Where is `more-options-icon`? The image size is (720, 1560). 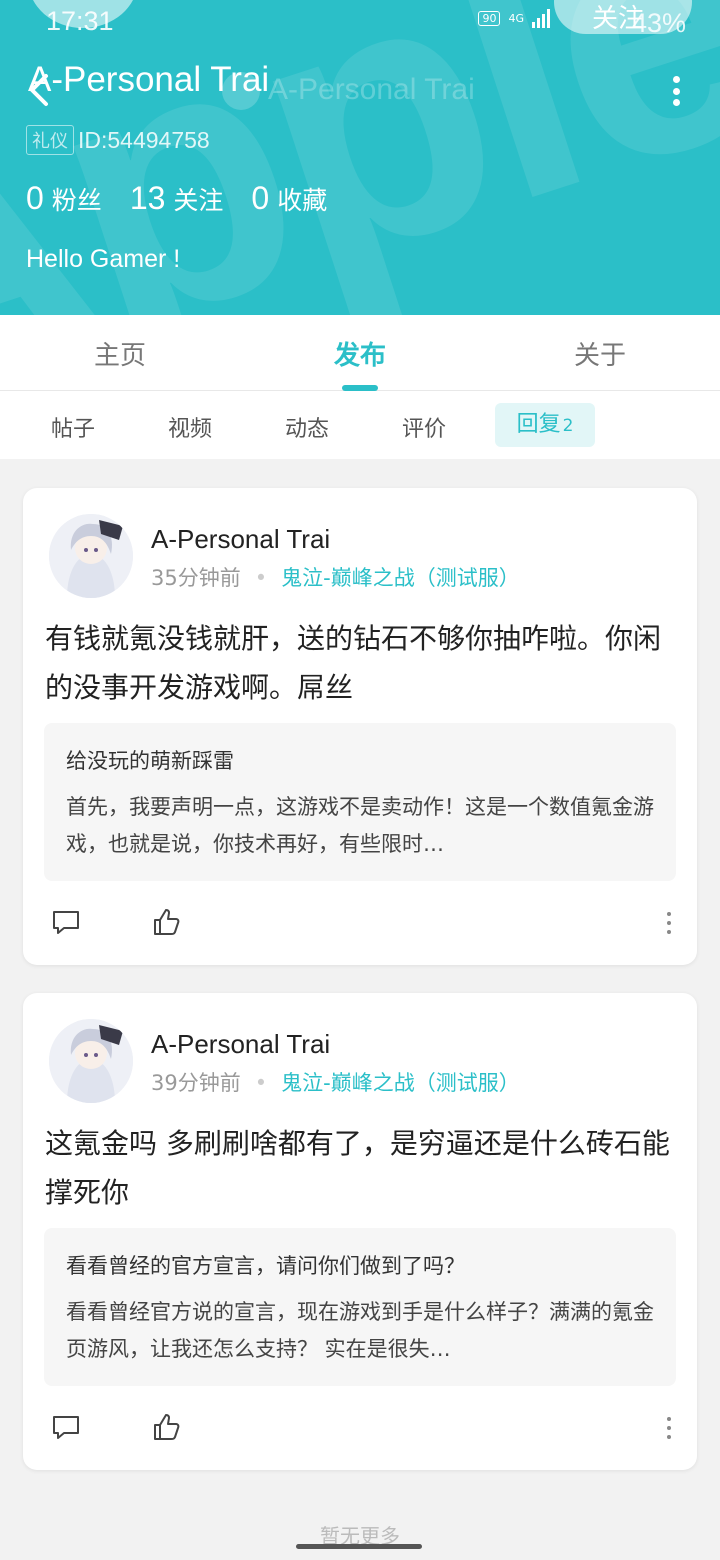
more-options-icon is located at coordinates (676, 91).